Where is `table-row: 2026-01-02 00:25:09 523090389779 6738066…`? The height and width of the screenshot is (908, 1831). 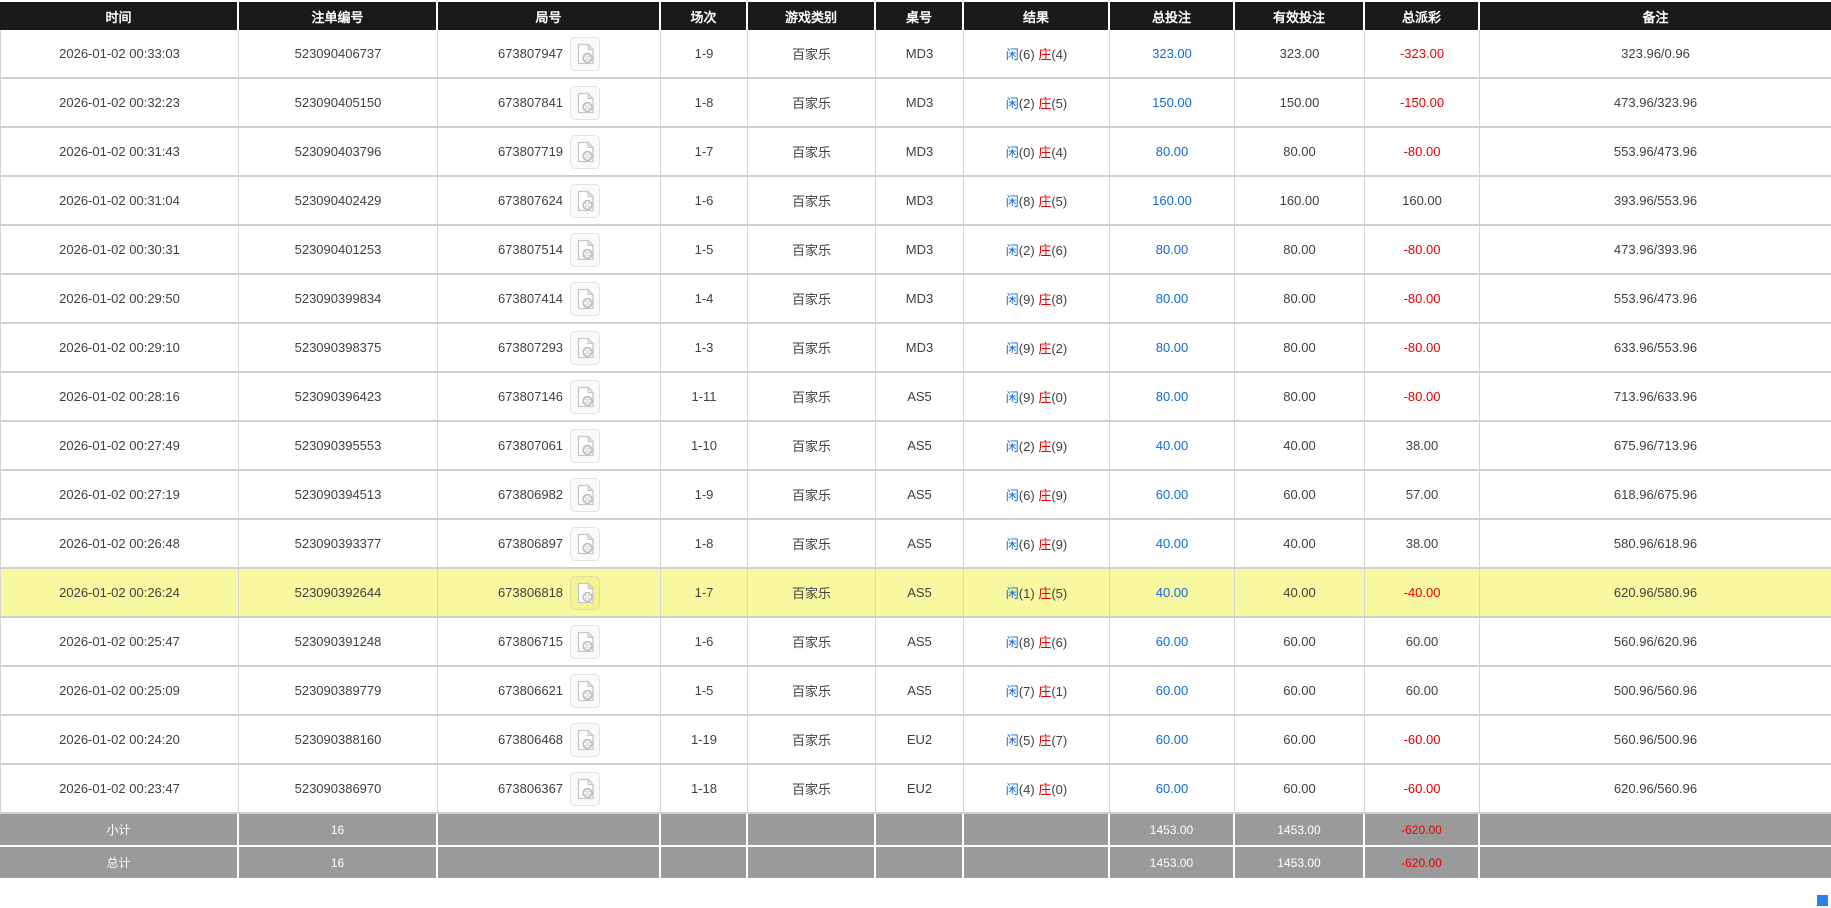 table-row: 2026-01-02 00:25:09 523090389779 6738066… is located at coordinates (915, 691).